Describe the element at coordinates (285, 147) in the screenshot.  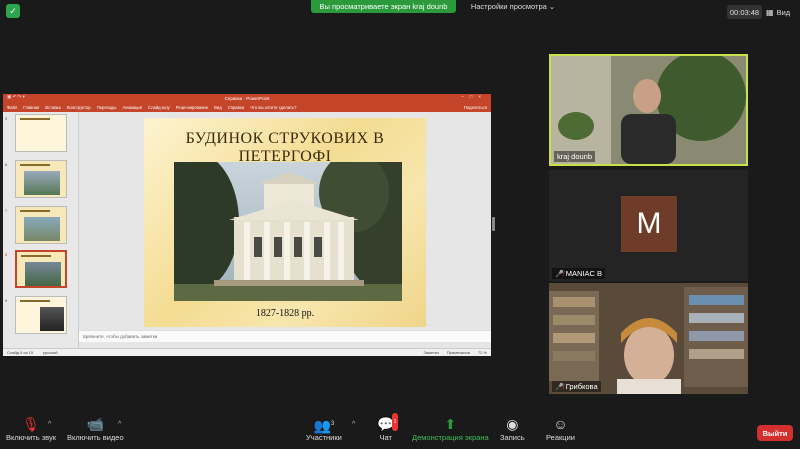
I see `slide-title: БУДИНОК СТРУКОВИХ В ПЕТЕРГОФІ` at that location.